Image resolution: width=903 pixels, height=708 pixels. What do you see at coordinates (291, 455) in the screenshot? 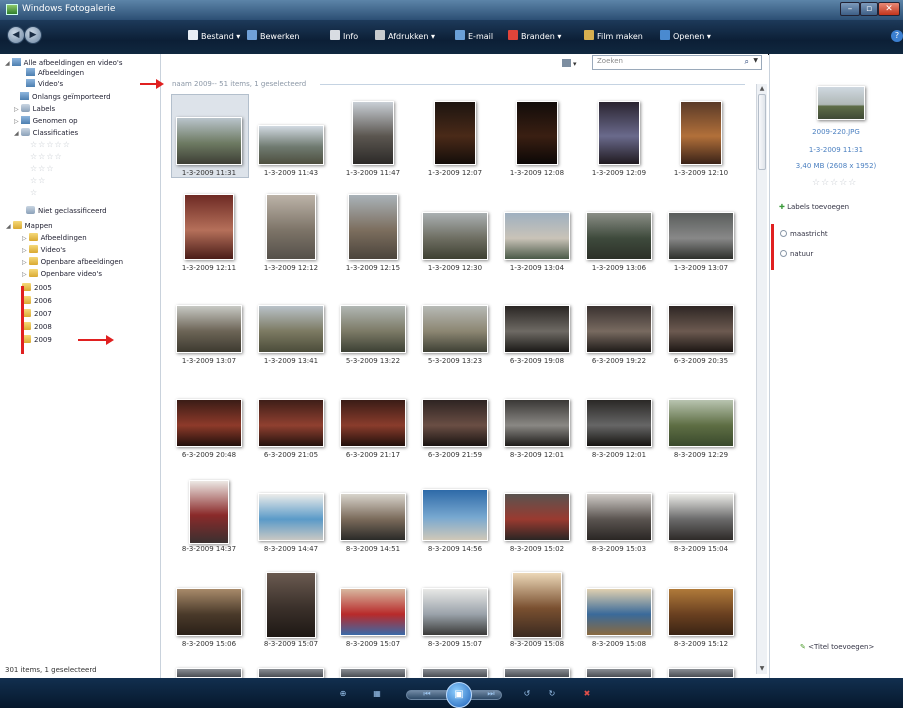
I see `photo-caption: 6-3-2009 21:05` at bounding box center [291, 455].